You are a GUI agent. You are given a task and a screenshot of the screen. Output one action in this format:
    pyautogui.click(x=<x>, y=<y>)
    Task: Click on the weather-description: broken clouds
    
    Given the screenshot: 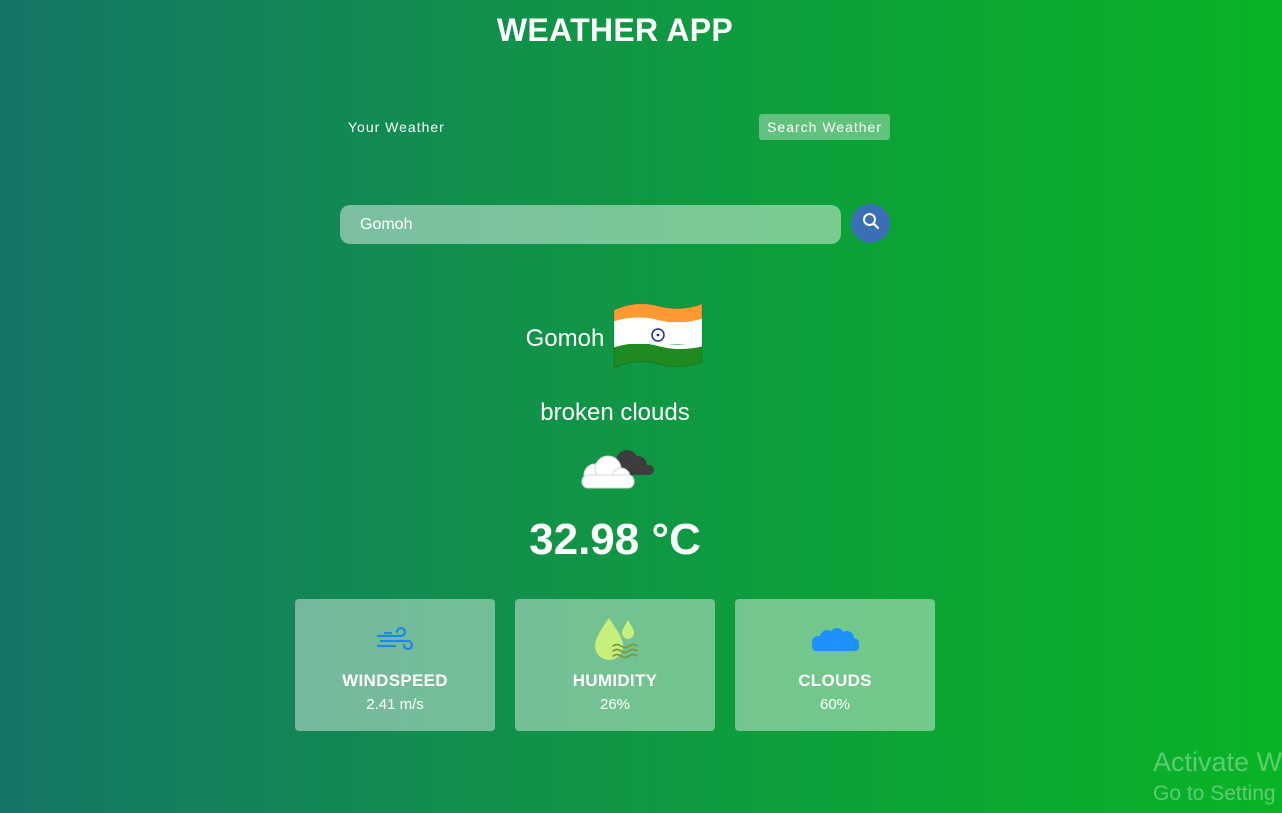 What is the action you would take?
    pyautogui.click(x=615, y=412)
    